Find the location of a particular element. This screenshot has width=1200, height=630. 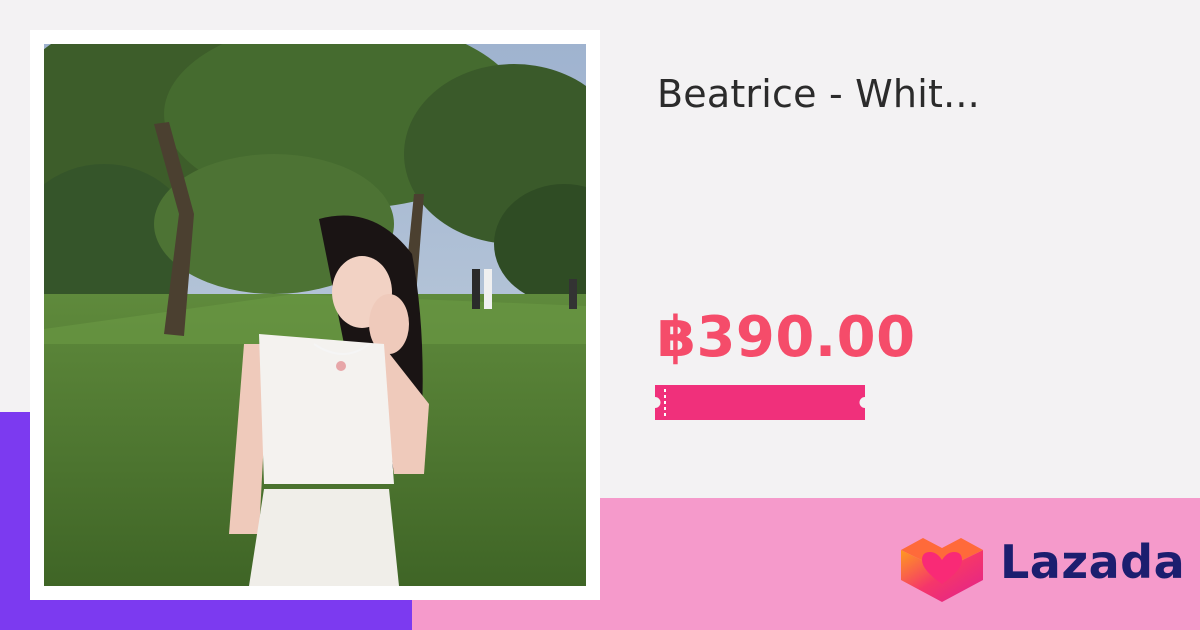

voucher-ticket-icon is located at coordinates (760, 402).